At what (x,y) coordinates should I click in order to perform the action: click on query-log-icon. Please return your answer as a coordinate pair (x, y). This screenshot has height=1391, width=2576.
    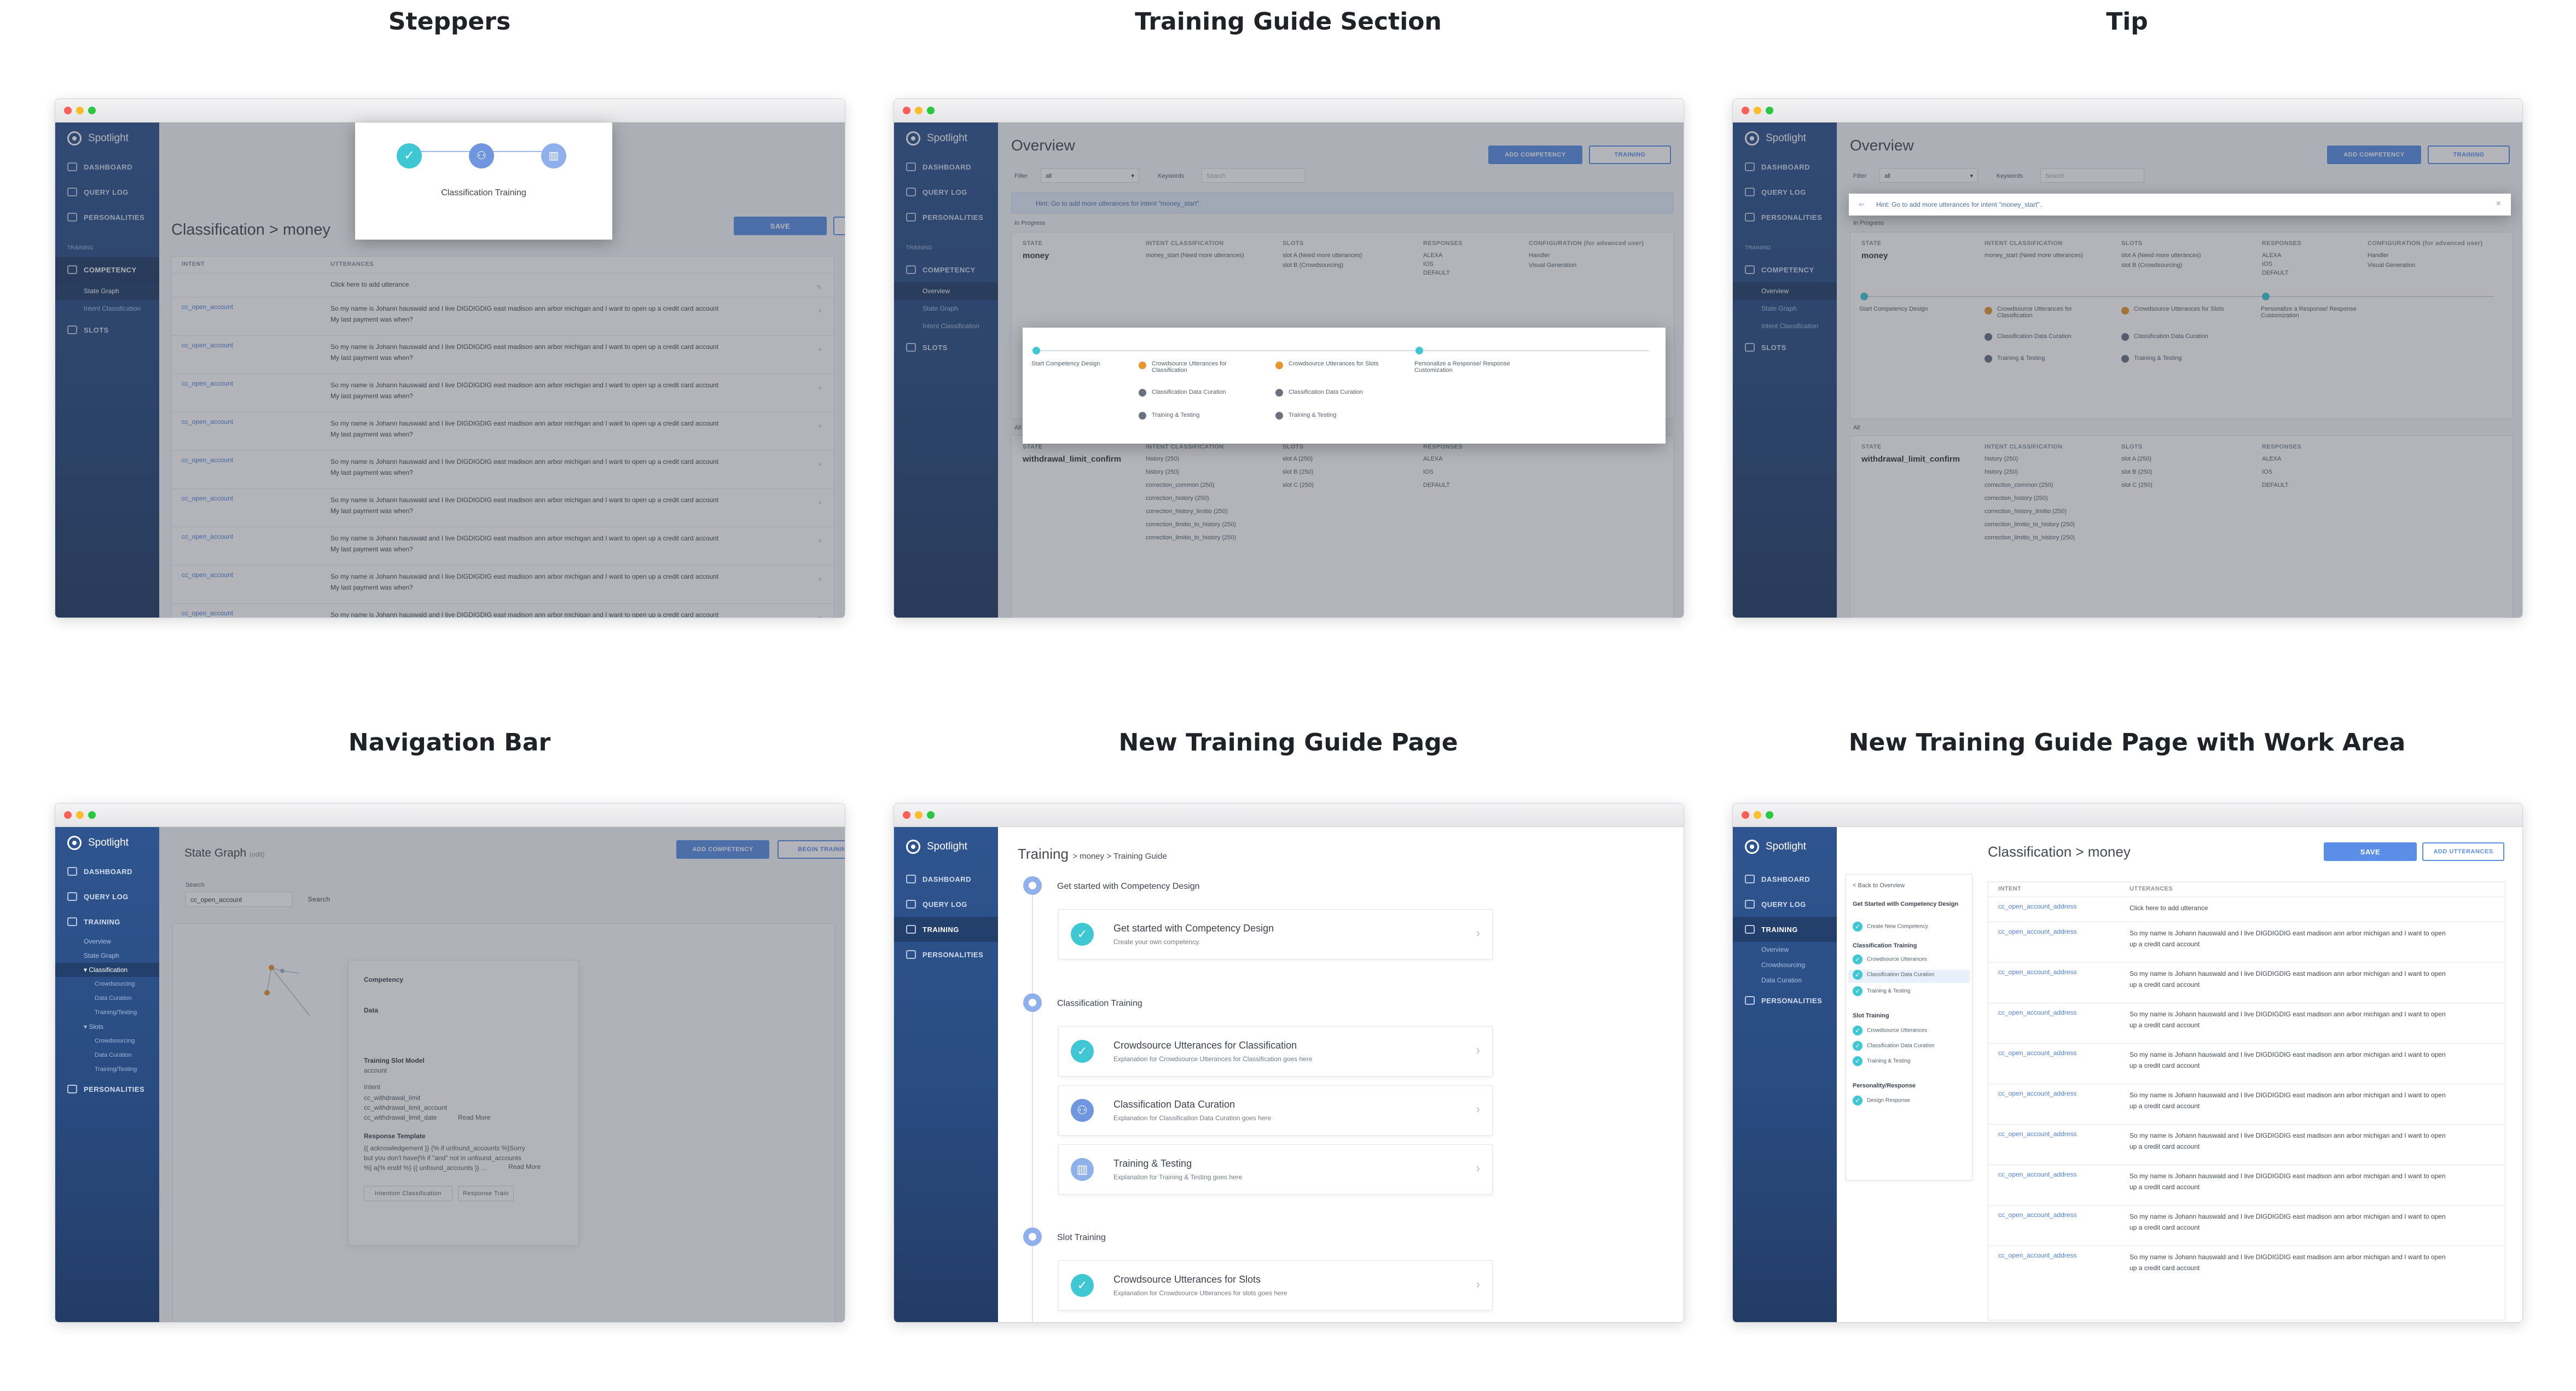
    Looking at the image, I should click on (72, 896).